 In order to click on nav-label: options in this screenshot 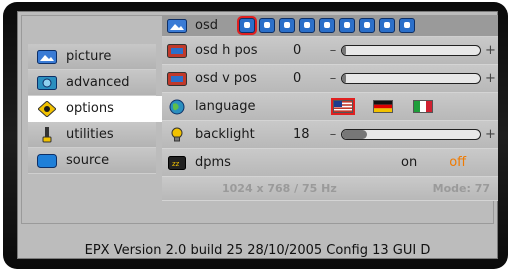, I will do `click(90, 108)`.